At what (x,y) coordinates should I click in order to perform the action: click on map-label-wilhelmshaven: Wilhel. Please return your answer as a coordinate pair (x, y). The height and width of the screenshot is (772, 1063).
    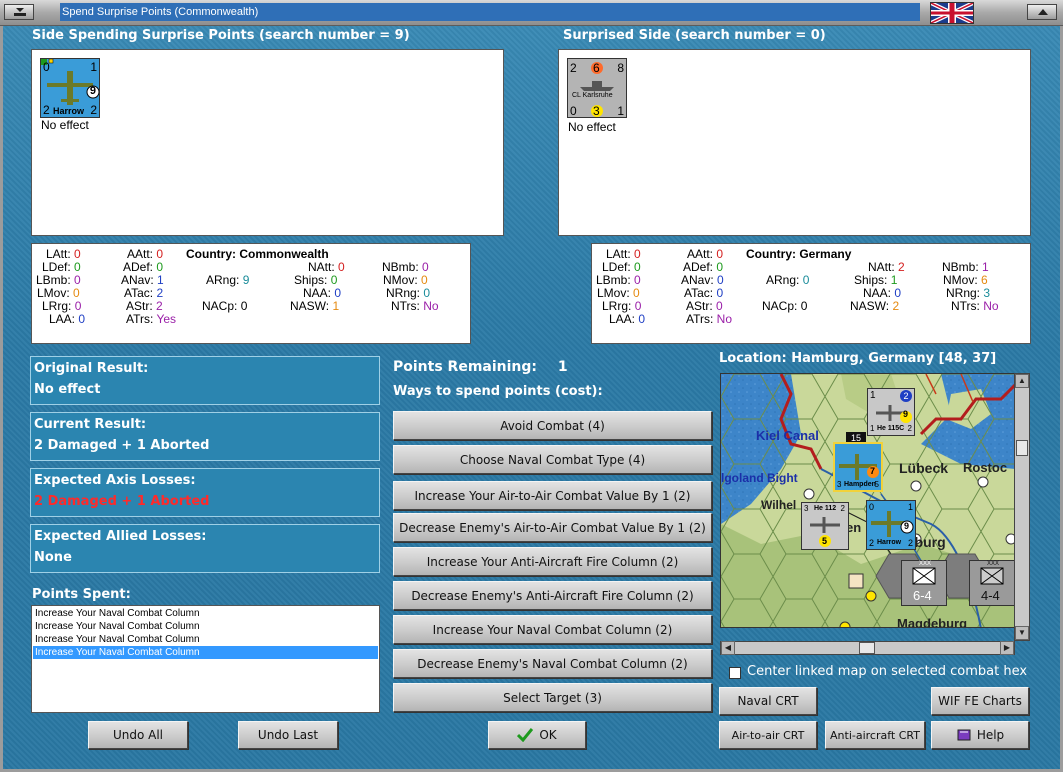
    Looking at the image, I should click on (779, 505).